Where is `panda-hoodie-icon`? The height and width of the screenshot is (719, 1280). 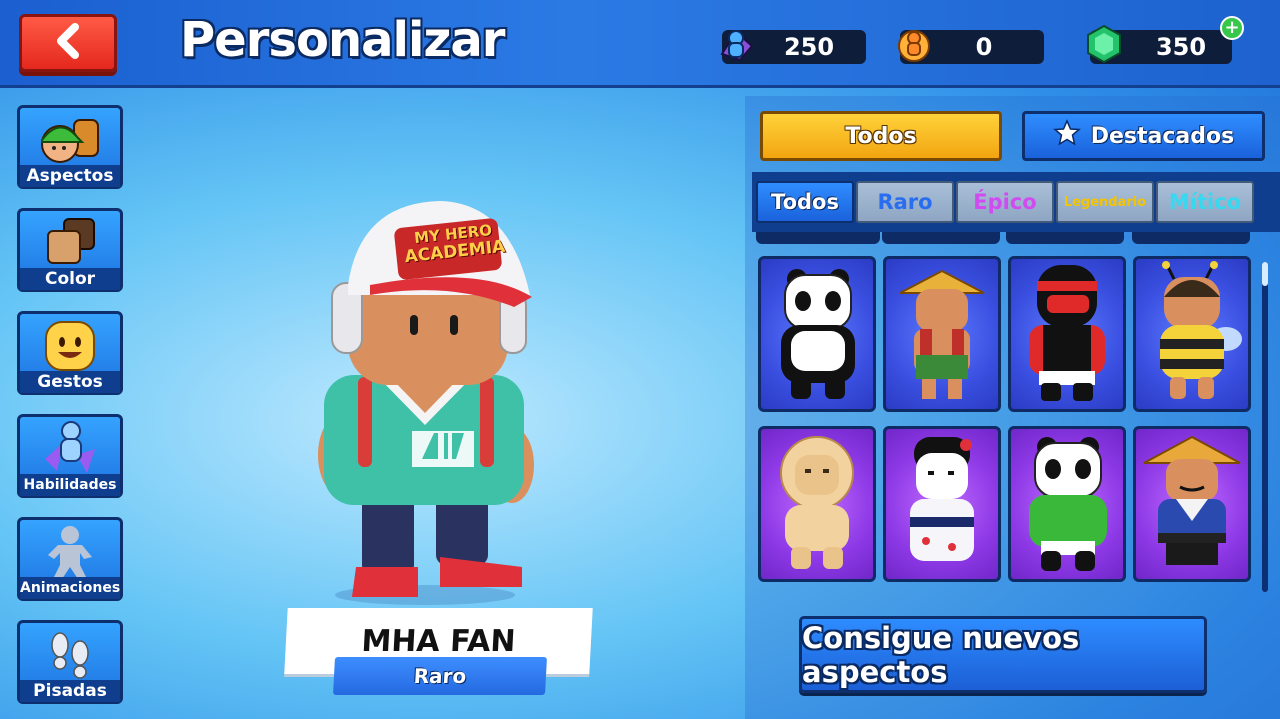
panda-hoodie-icon is located at coordinates (1068, 504).